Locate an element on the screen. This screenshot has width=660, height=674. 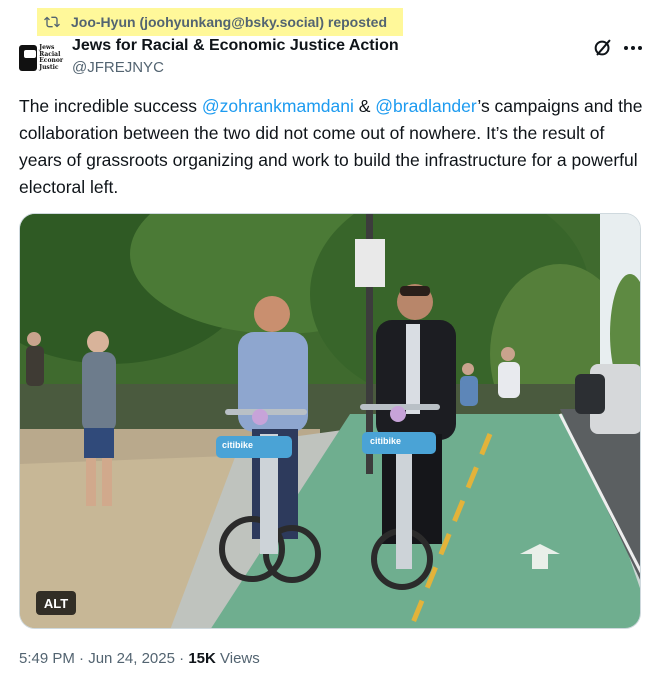
tweet-text-part: & is located at coordinates (364, 106).